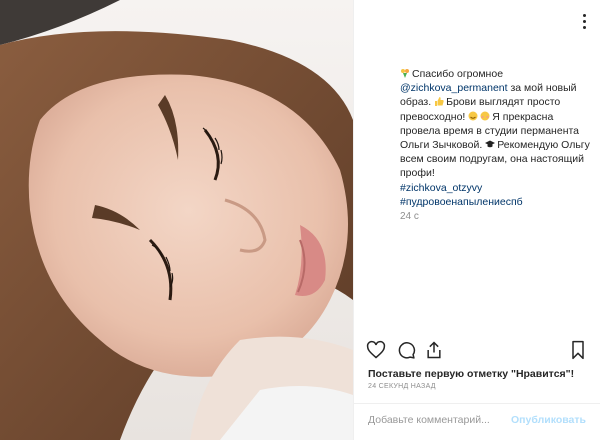 This screenshot has width=600, height=440. I want to click on caption-mention-link: @zichkova_permanent, so click(454, 88).